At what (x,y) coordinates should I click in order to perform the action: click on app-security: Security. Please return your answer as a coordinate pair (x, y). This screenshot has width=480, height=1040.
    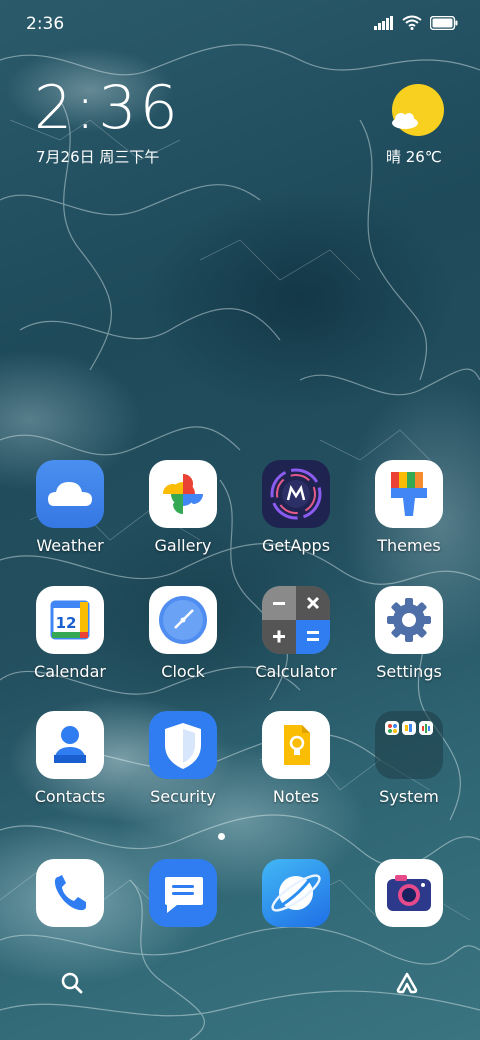
    Looking at the image, I should click on (183, 758).